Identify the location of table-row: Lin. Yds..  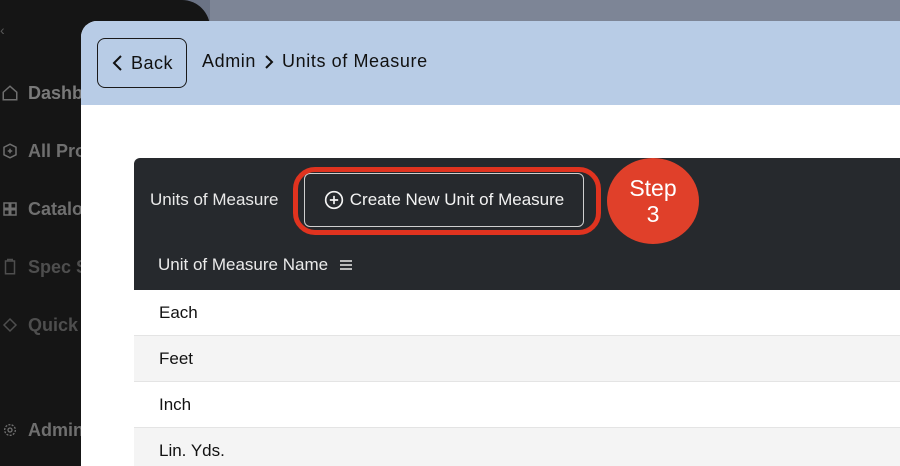
(517, 447).